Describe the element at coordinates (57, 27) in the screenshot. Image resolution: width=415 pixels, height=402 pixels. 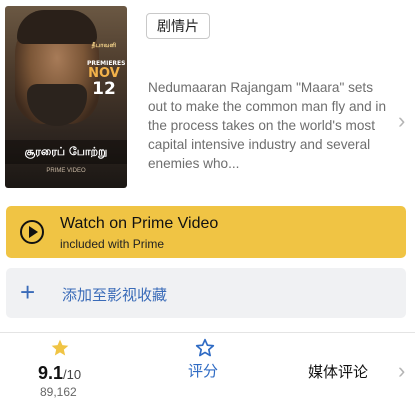
I see `poster-hair` at that location.